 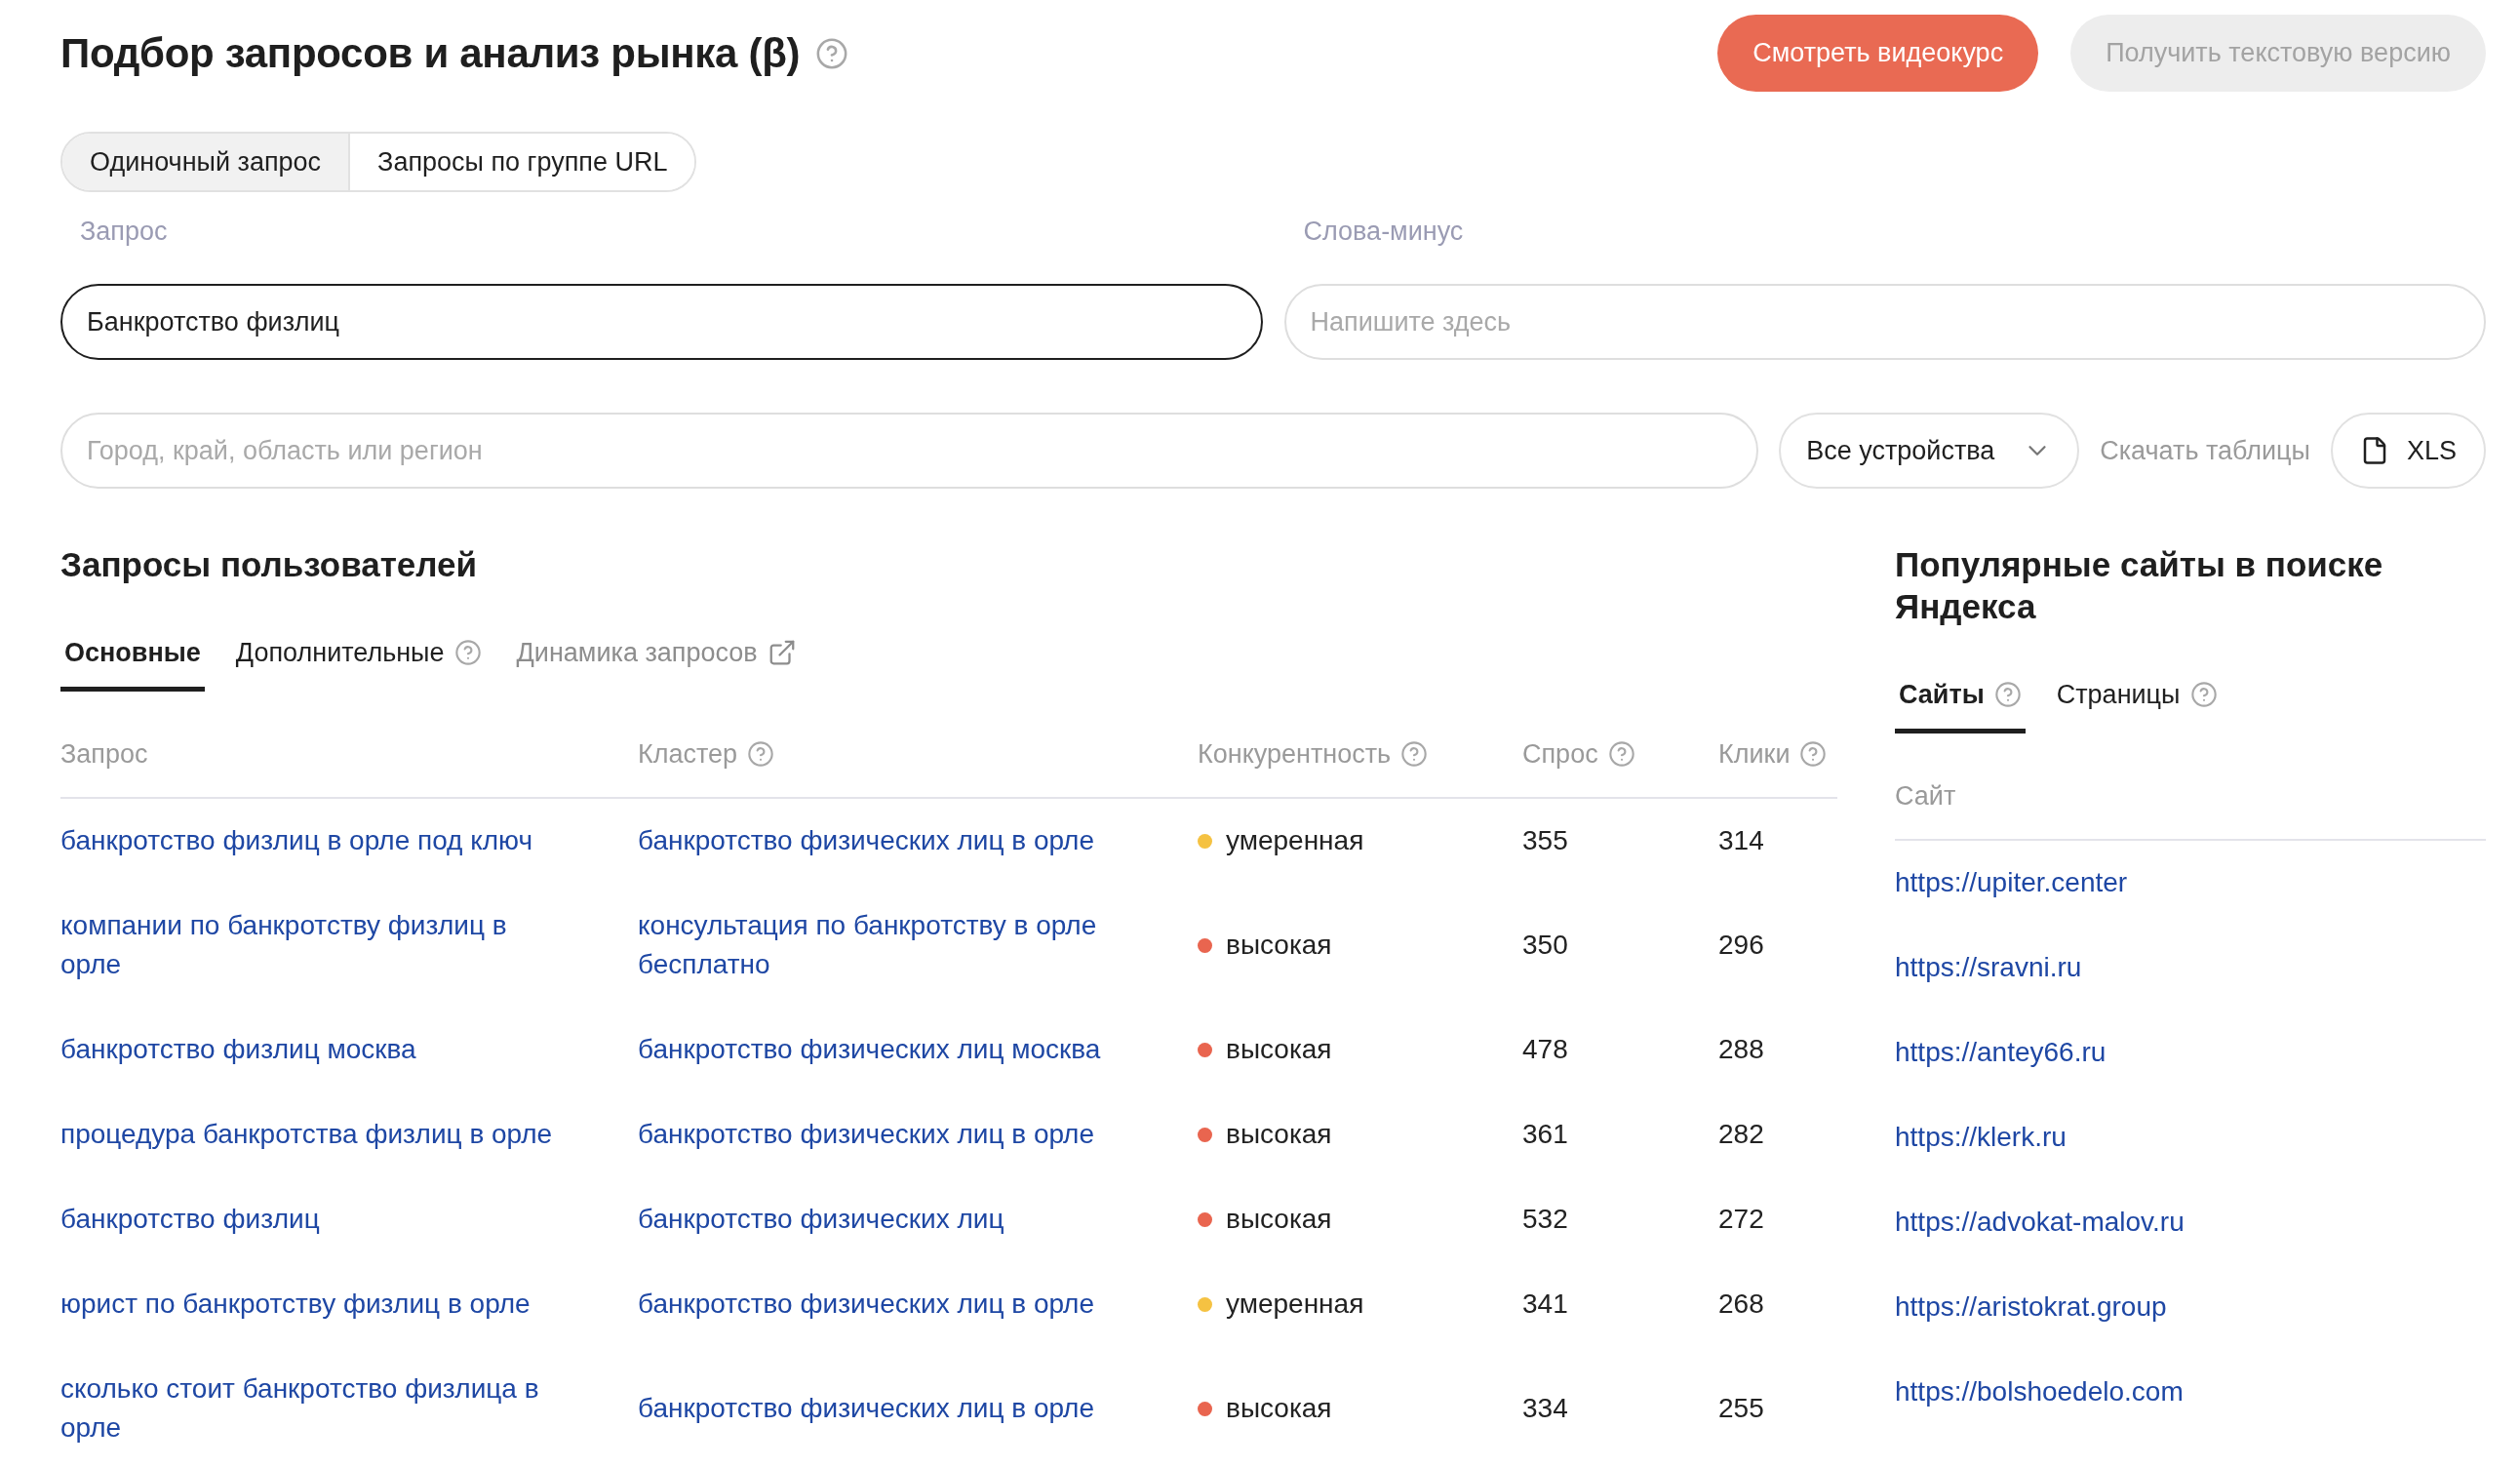 What do you see at coordinates (1545, 946) in the screenshot?
I see `demand-value: 350` at bounding box center [1545, 946].